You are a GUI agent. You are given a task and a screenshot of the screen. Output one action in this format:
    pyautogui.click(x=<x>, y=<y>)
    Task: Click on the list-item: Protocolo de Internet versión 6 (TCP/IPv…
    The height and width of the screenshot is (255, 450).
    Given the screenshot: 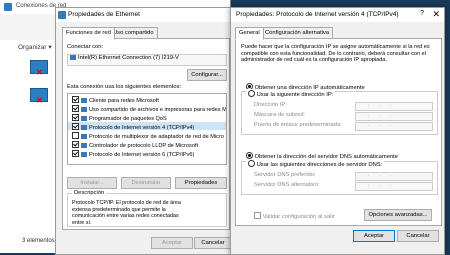 What is the action you would take?
    pyautogui.click(x=133, y=153)
    